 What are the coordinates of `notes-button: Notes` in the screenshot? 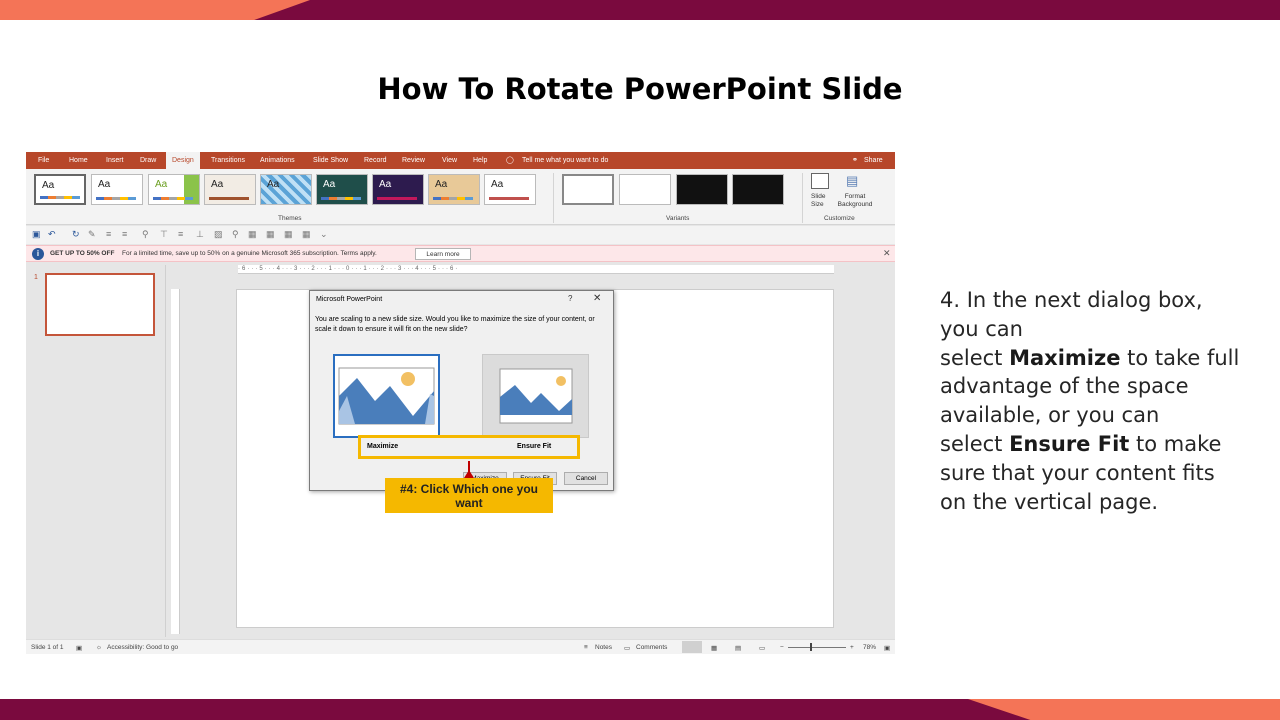 It's located at (603, 647).